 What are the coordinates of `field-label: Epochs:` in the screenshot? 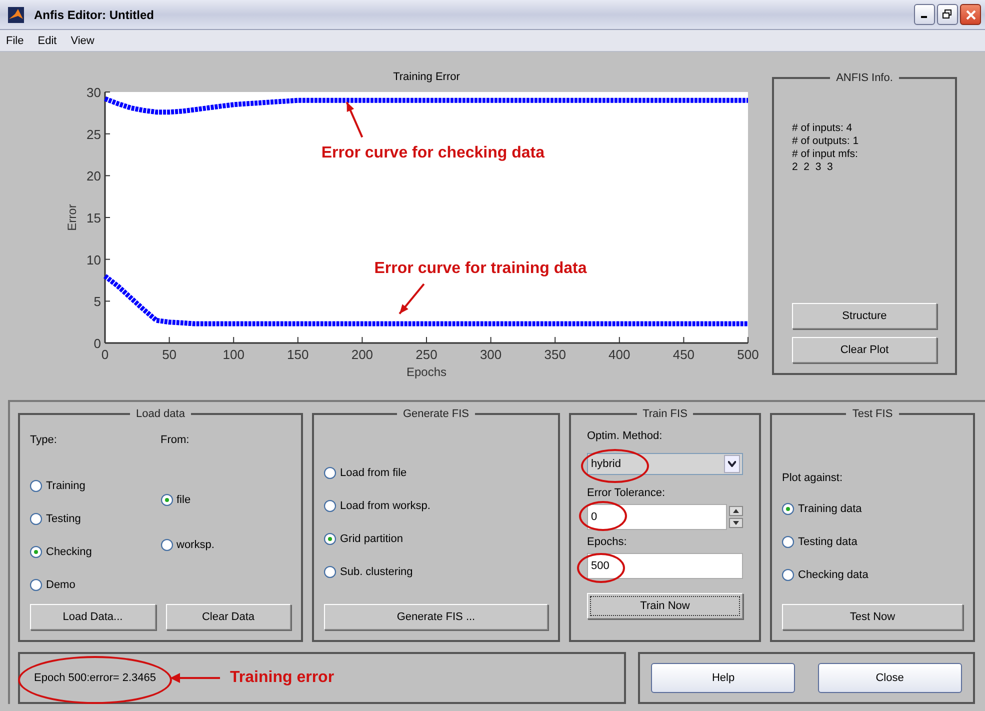 It's located at (607, 542).